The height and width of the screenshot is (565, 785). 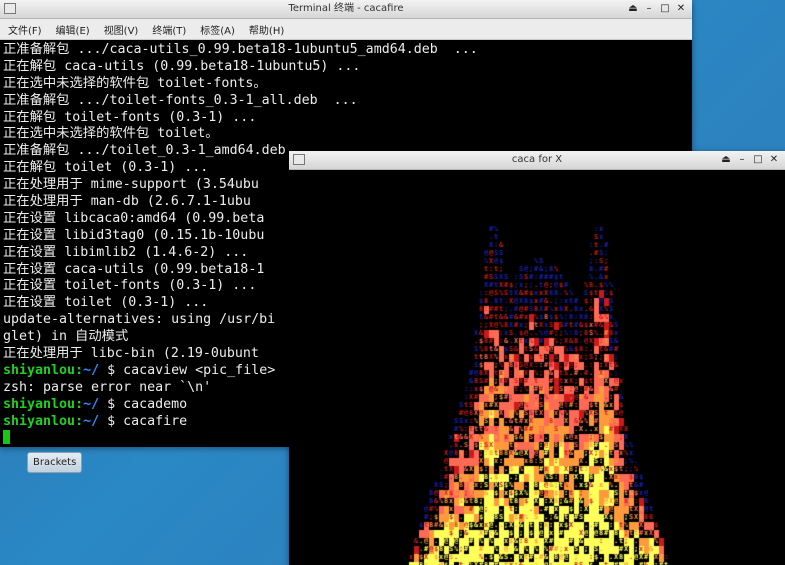 What do you see at coordinates (169, 29) in the screenshot?
I see `menu-terminal: 终端(T)` at bounding box center [169, 29].